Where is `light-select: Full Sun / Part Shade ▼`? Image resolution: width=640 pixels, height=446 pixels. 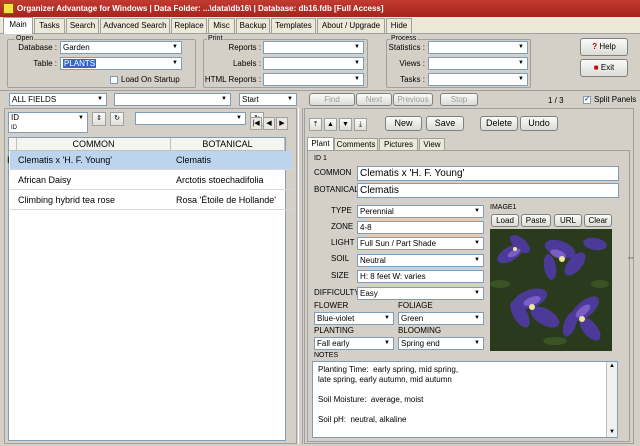
light-select: Full Sun / Part Shade ▼ is located at coordinates (420, 243).